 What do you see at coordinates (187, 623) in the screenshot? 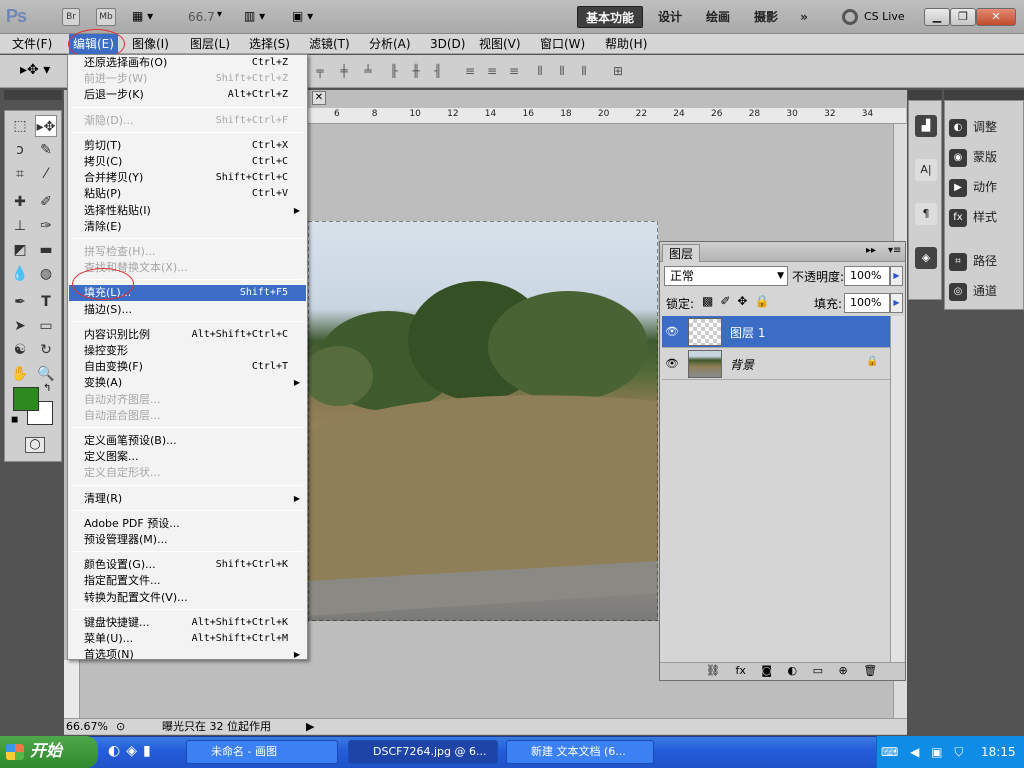
I see `edit-menu-item: 键盘快捷键... Alt+Shift+Ctrl+K` at bounding box center [187, 623].